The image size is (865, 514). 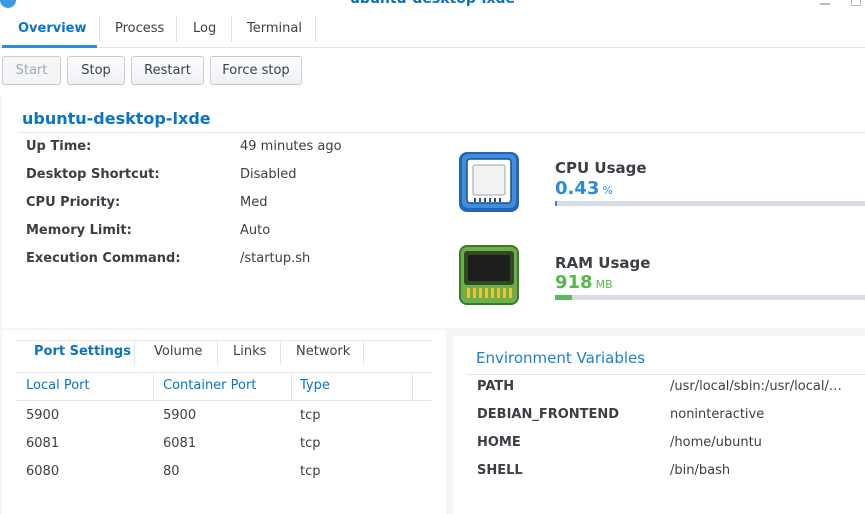 I want to click on title-bar: ubuntu-desktop-lxde, so click(x=432, y=4).